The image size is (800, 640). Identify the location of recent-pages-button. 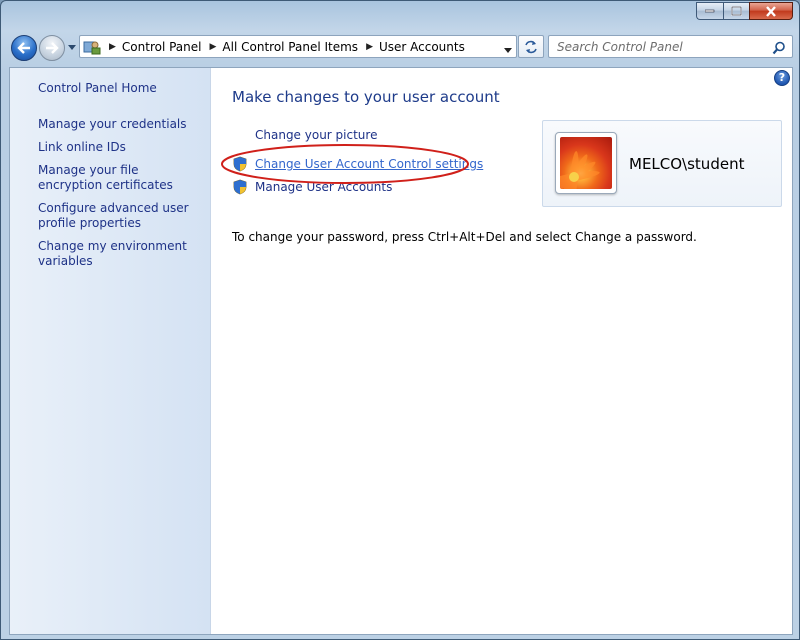
(72, 48).